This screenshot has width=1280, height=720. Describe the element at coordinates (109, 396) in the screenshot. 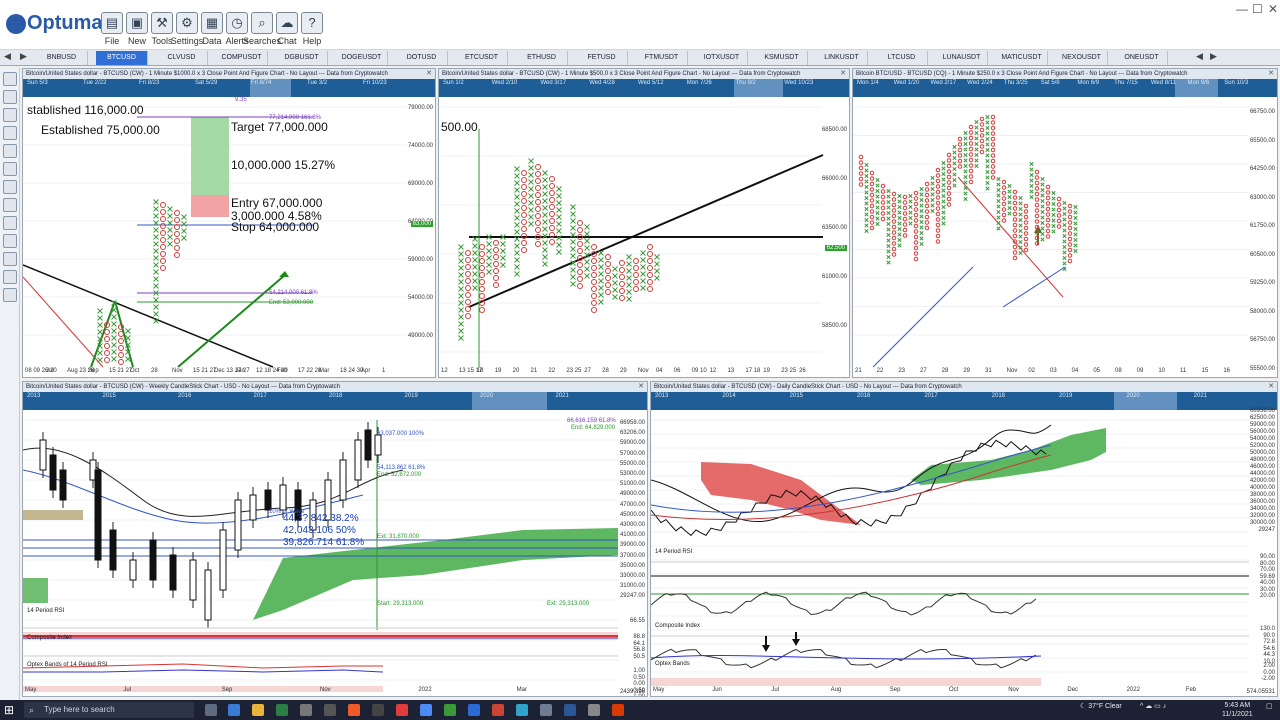

I see `timeline-label: 2015` at that location.